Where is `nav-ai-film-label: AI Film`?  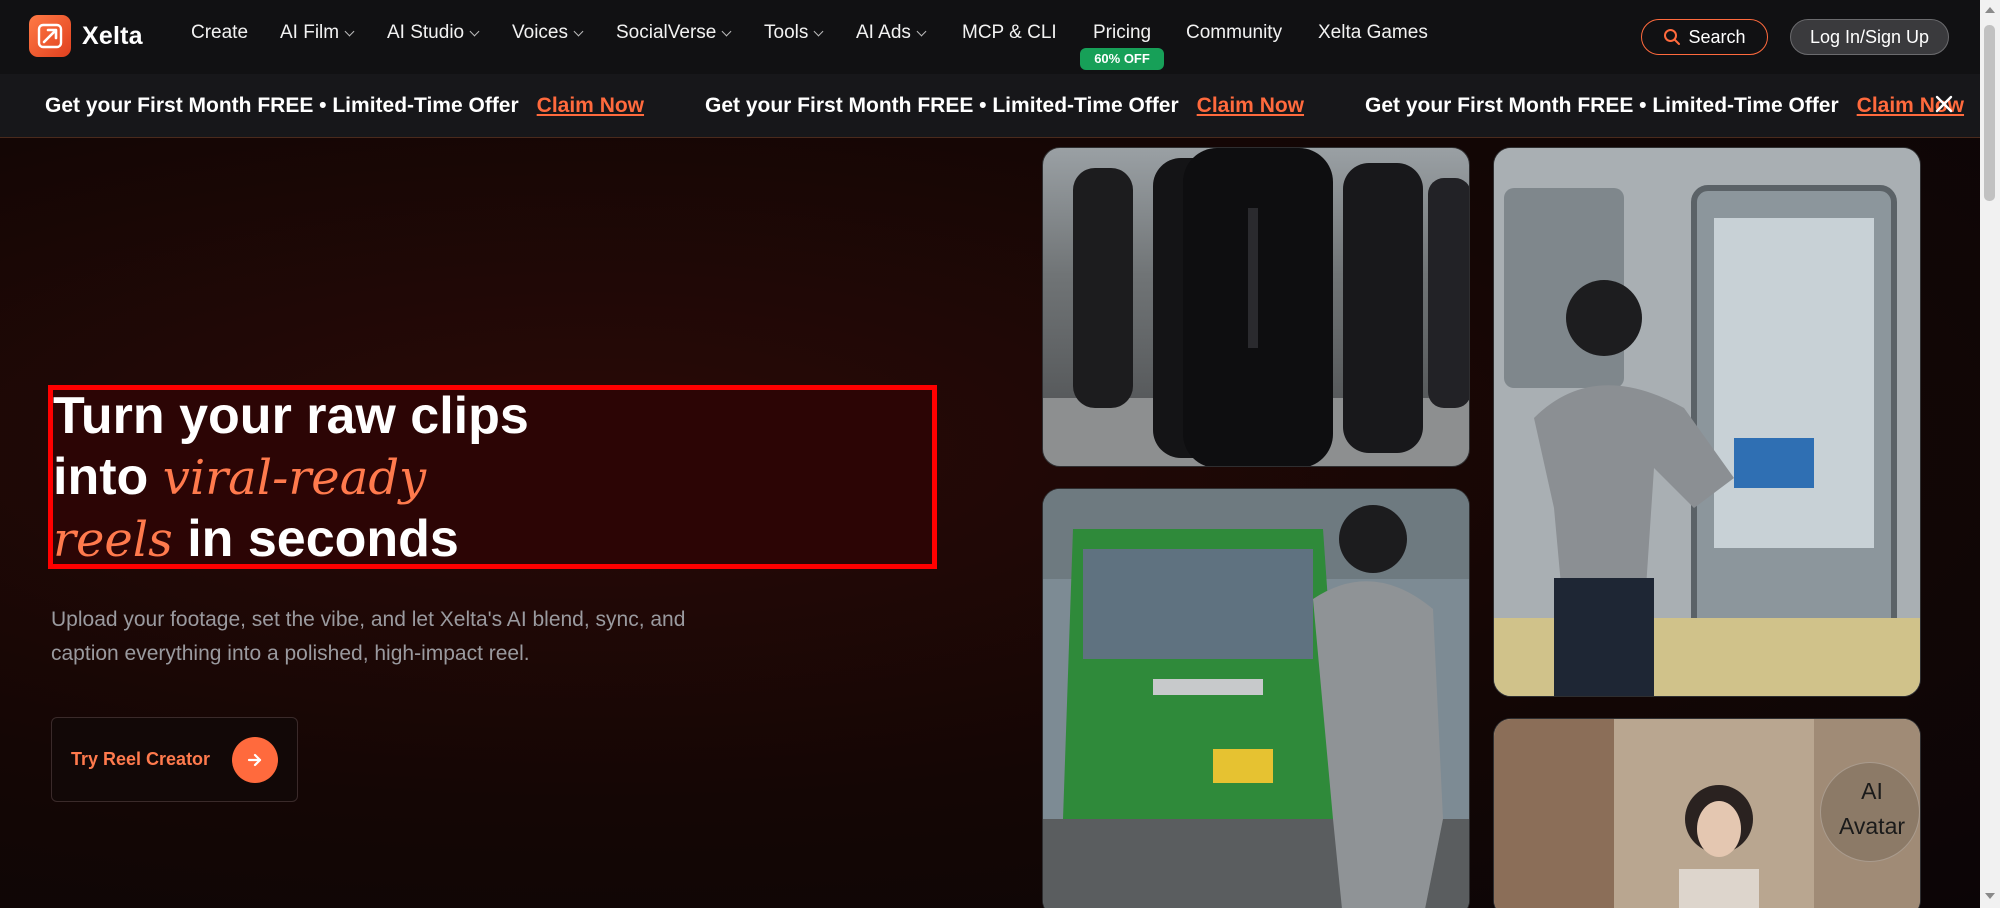 nav-ai-film-label: AI Film is located at coordinates (310, 32).